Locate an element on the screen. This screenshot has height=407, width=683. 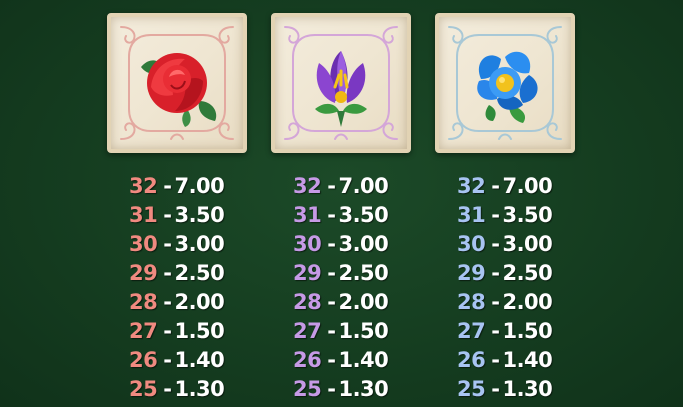
symbol-tile-rose is located at coordinates (177, 83).